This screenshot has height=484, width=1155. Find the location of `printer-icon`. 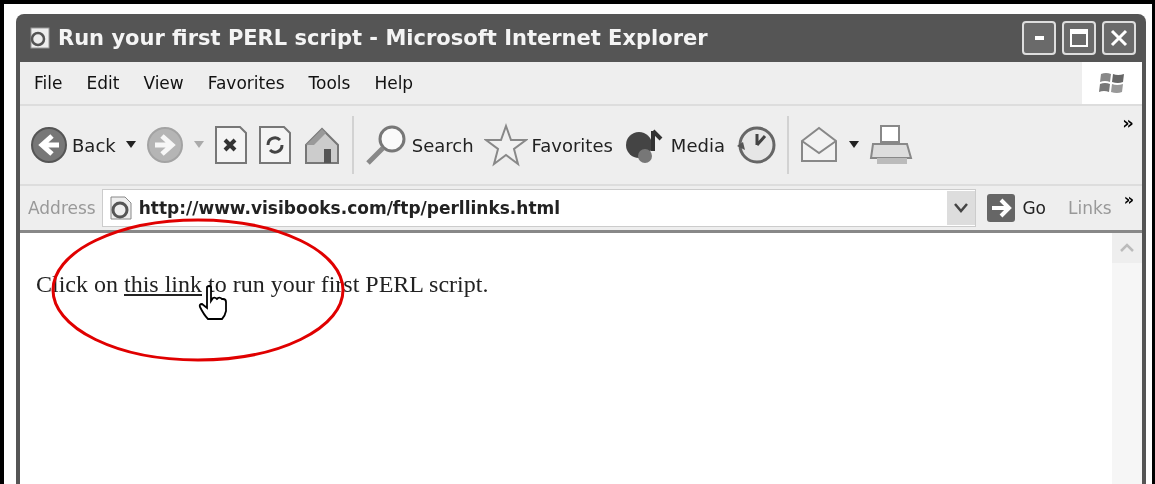

printer-icon is located at coordinates (890, 145).